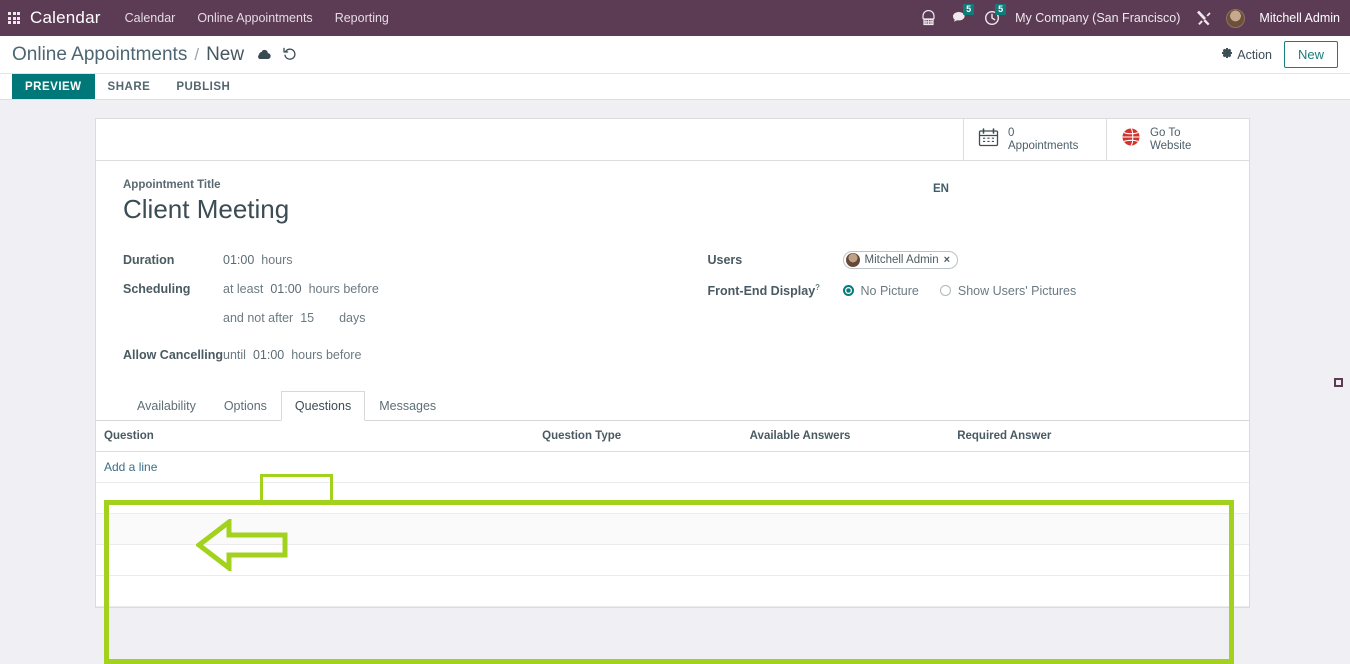 This screenshot has width=1350, height=664. What do you see at coordinates (254, 18) in the screenshot?
I see `nav-item-online-appointments: Online Appointments` at bounding box center [254, 18].